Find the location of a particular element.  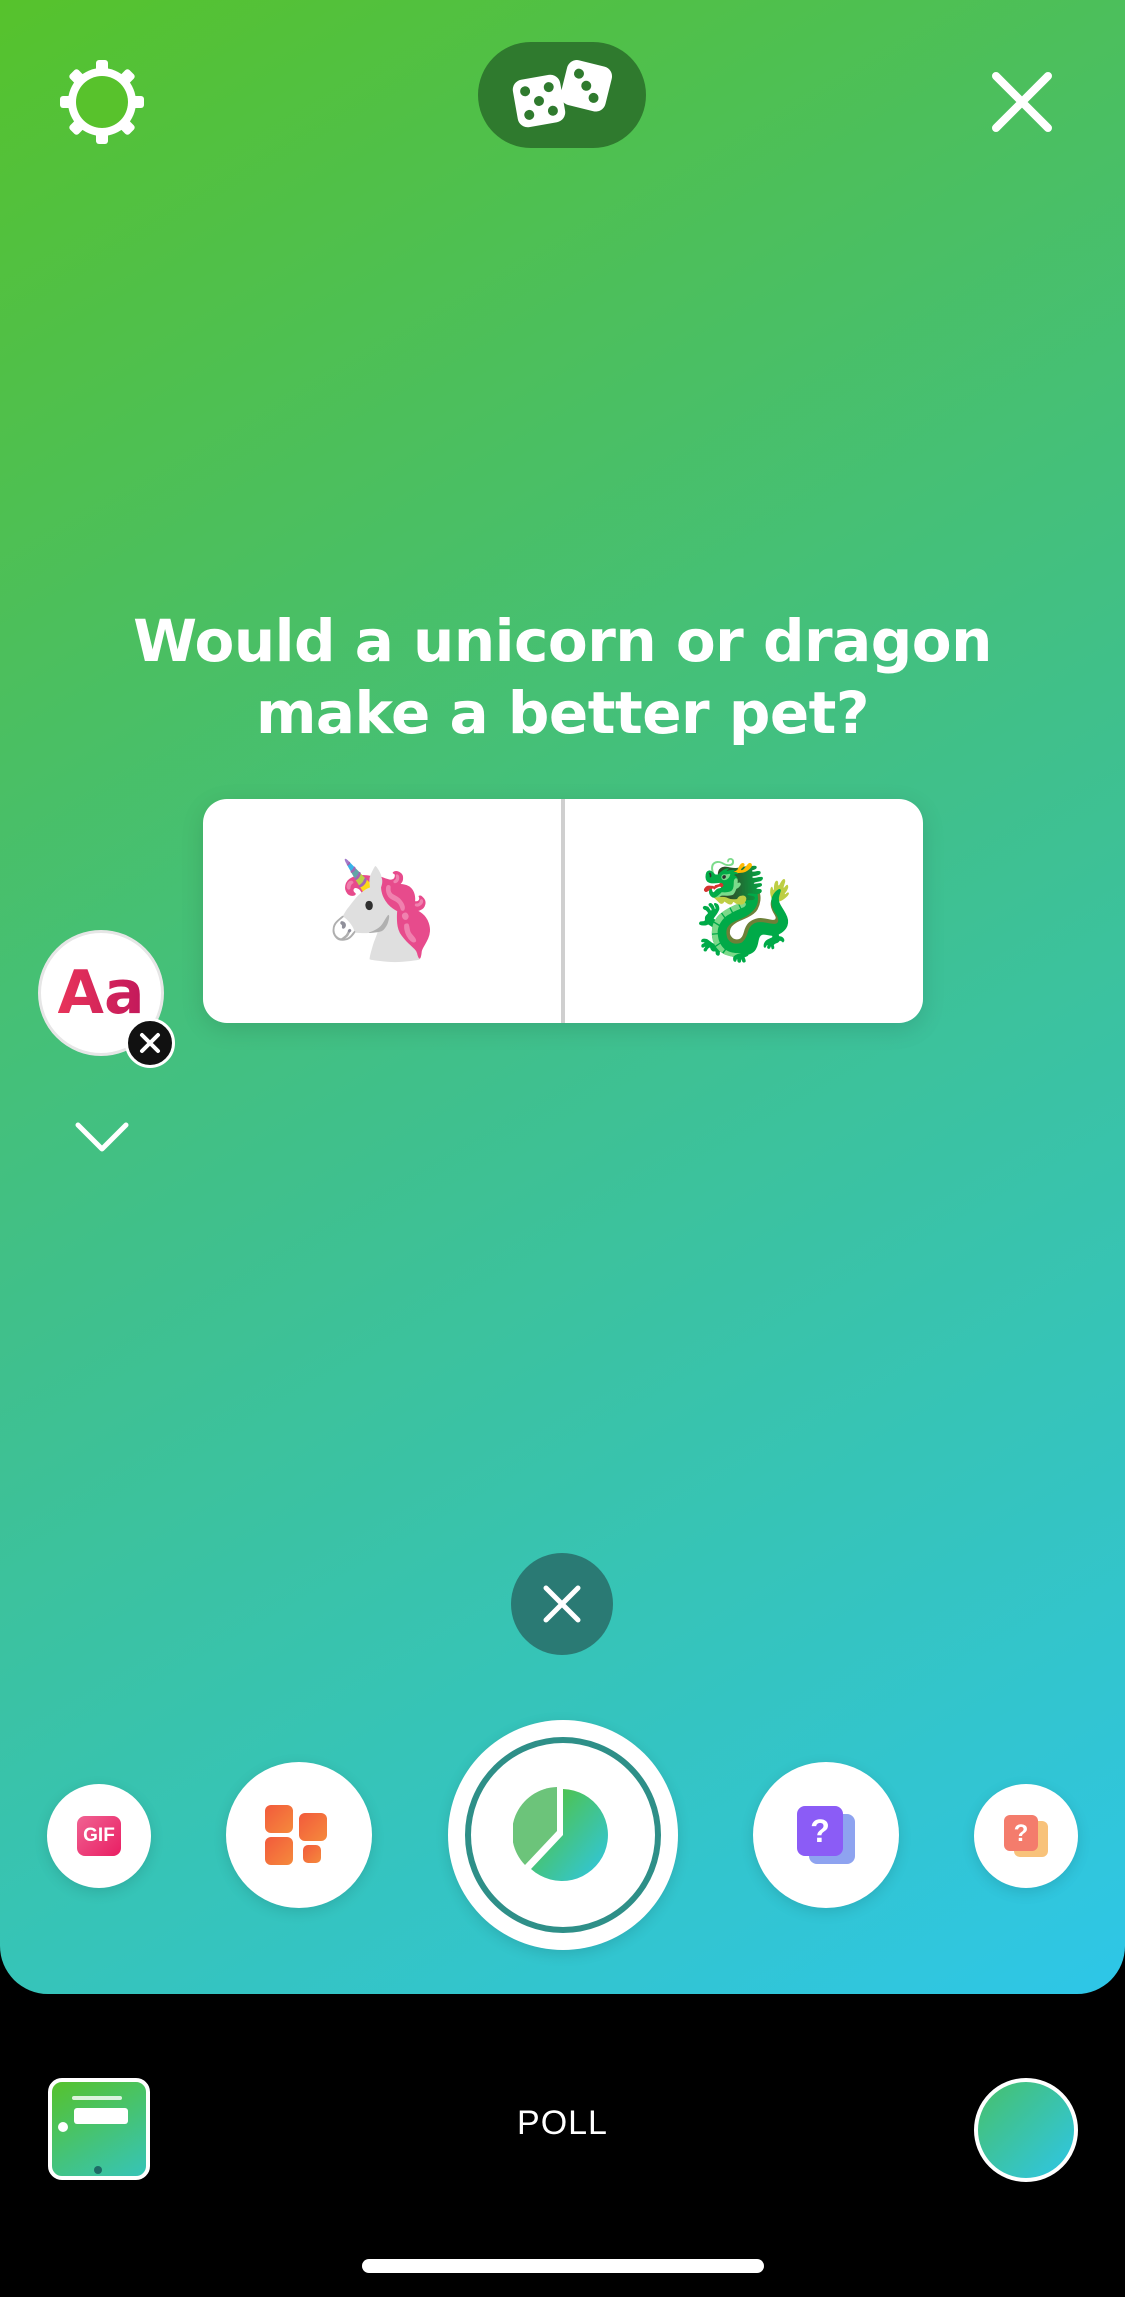

close-button is located at coordinates (1022, 102).